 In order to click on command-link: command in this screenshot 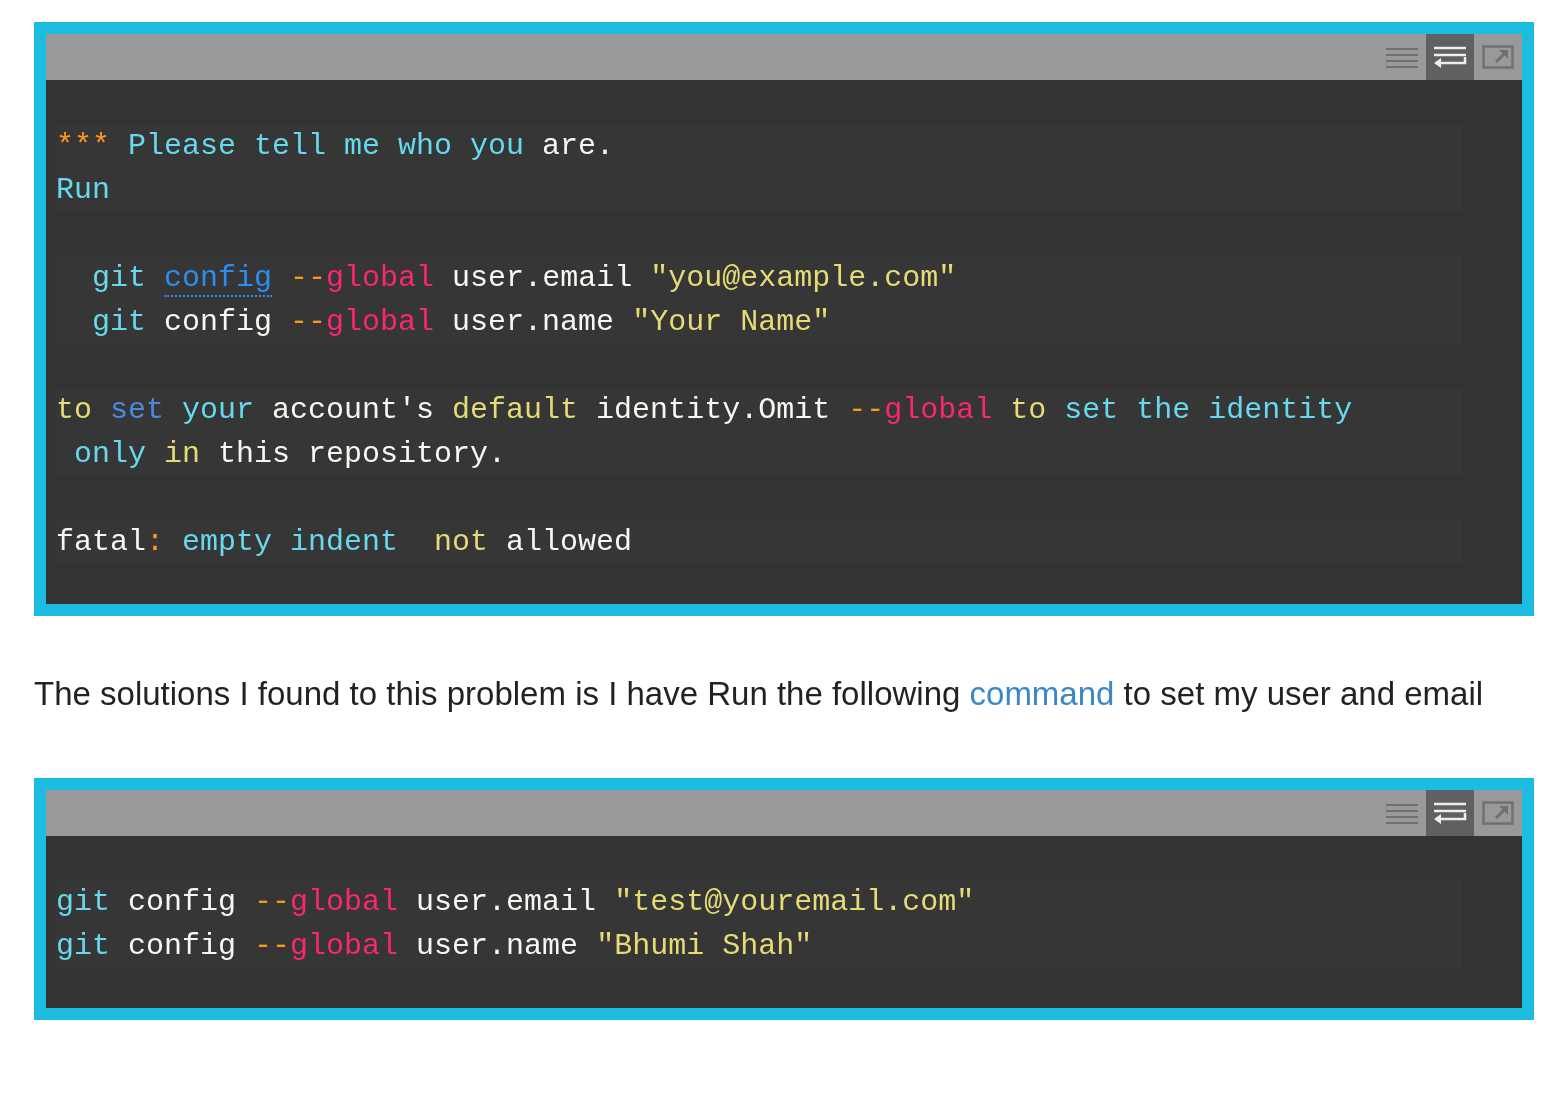, I will do `click(1042, 693)`.